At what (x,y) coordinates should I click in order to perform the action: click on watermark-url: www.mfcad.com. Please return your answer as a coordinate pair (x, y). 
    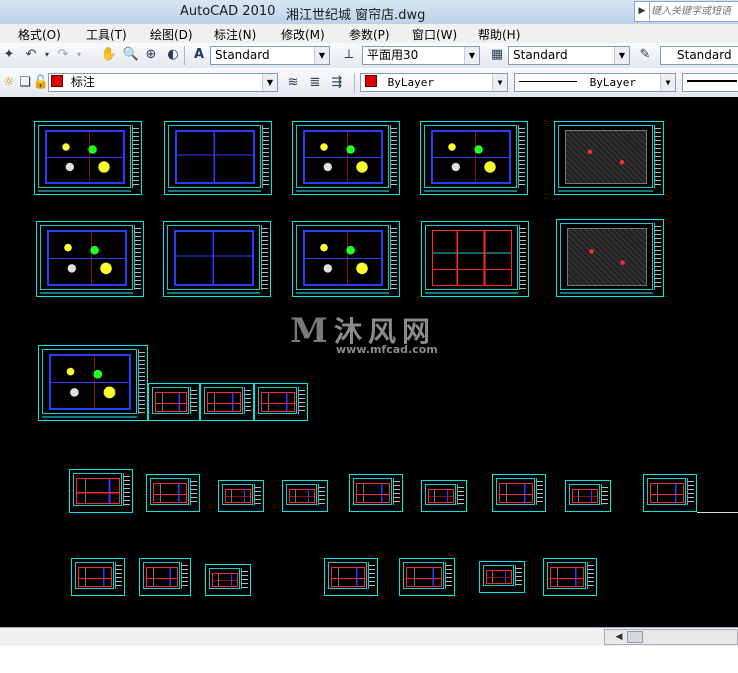
    Looking at the image, I should click on (387, 349).